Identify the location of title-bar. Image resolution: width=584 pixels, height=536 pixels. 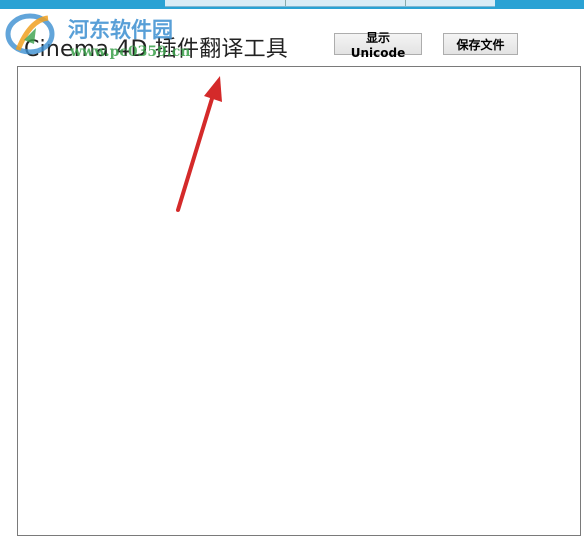
(292, 4).